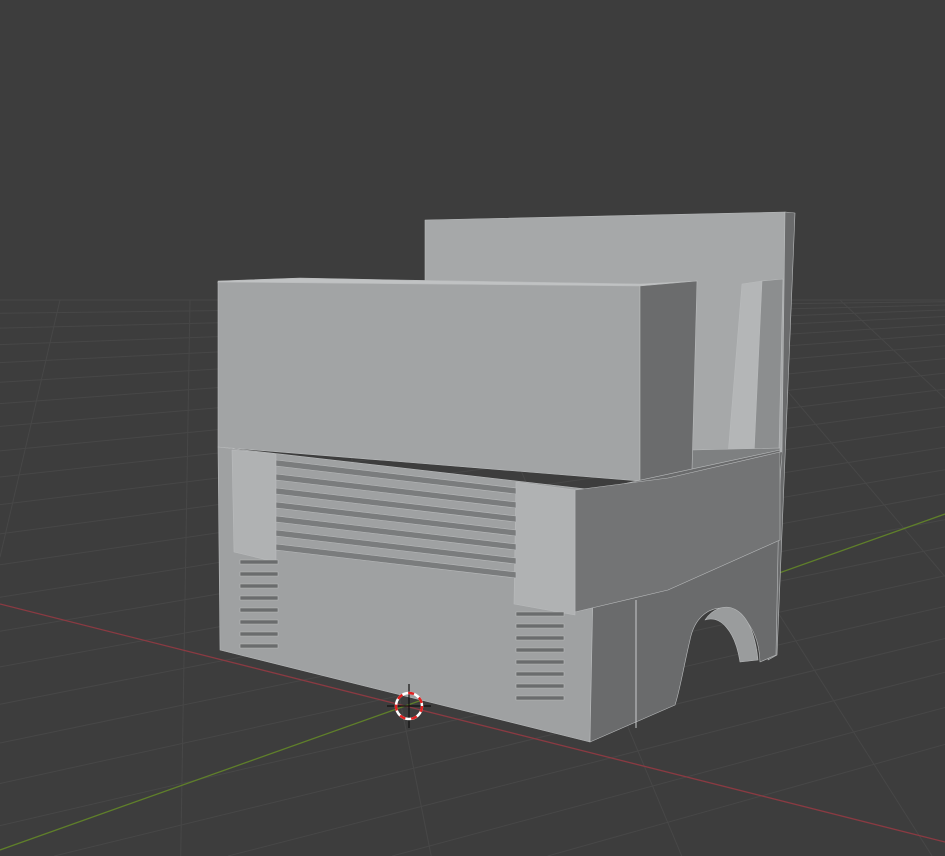  Describe the element at coordinates (254, 506) in the screenshot. I see `left-tab` at that location.